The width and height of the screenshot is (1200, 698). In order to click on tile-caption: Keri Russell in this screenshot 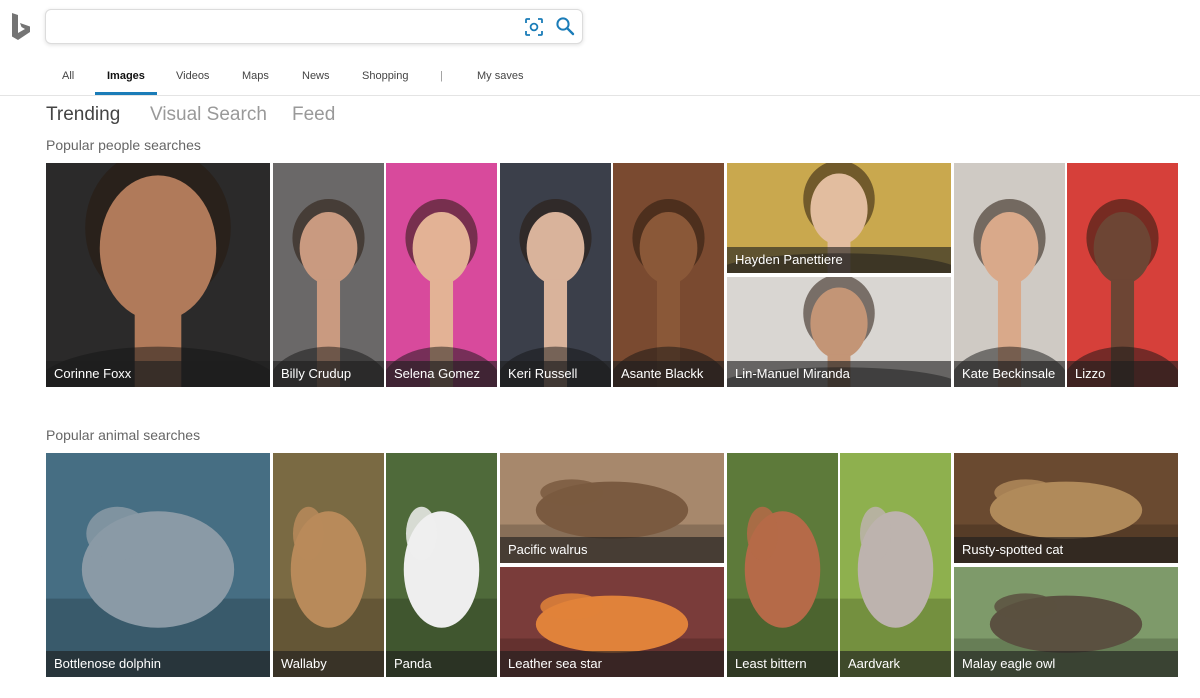, I will do `click(555, 374)`.